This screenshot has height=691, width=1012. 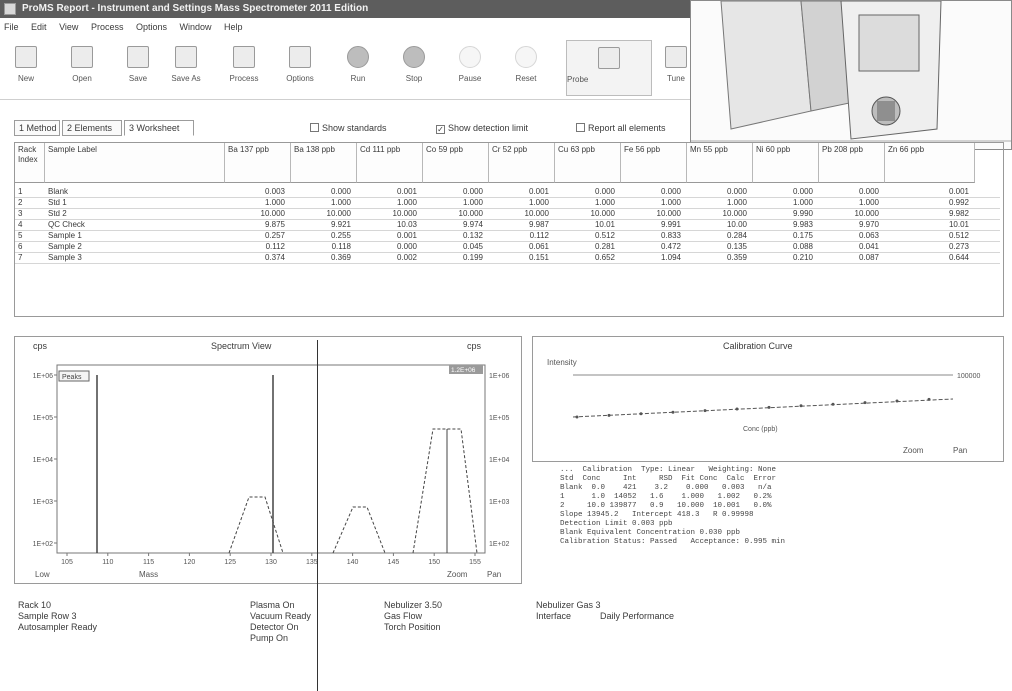 I want to click on table-cell: 0.652, so click(x=588, y=258).